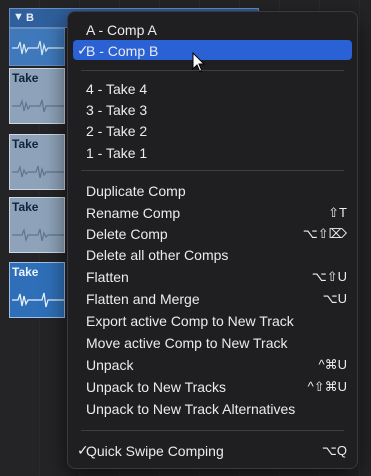  I want to click on menu-item-label: Move active Comp to New Track, so click(187, 343).